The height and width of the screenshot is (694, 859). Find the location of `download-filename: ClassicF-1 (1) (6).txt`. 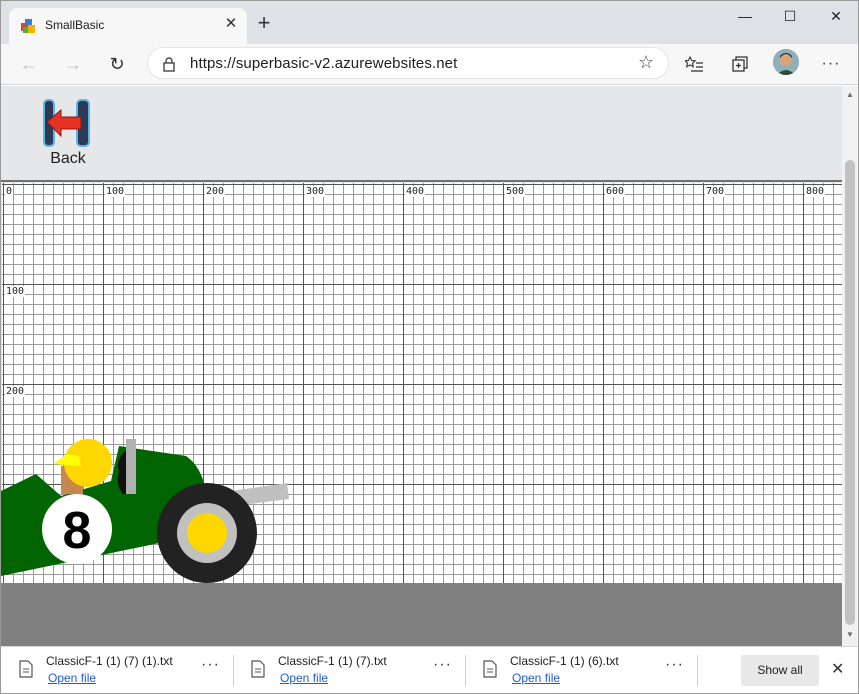

download-filename: ClassicF-1 (1) (6).txt is located at coordinates (564, 661).